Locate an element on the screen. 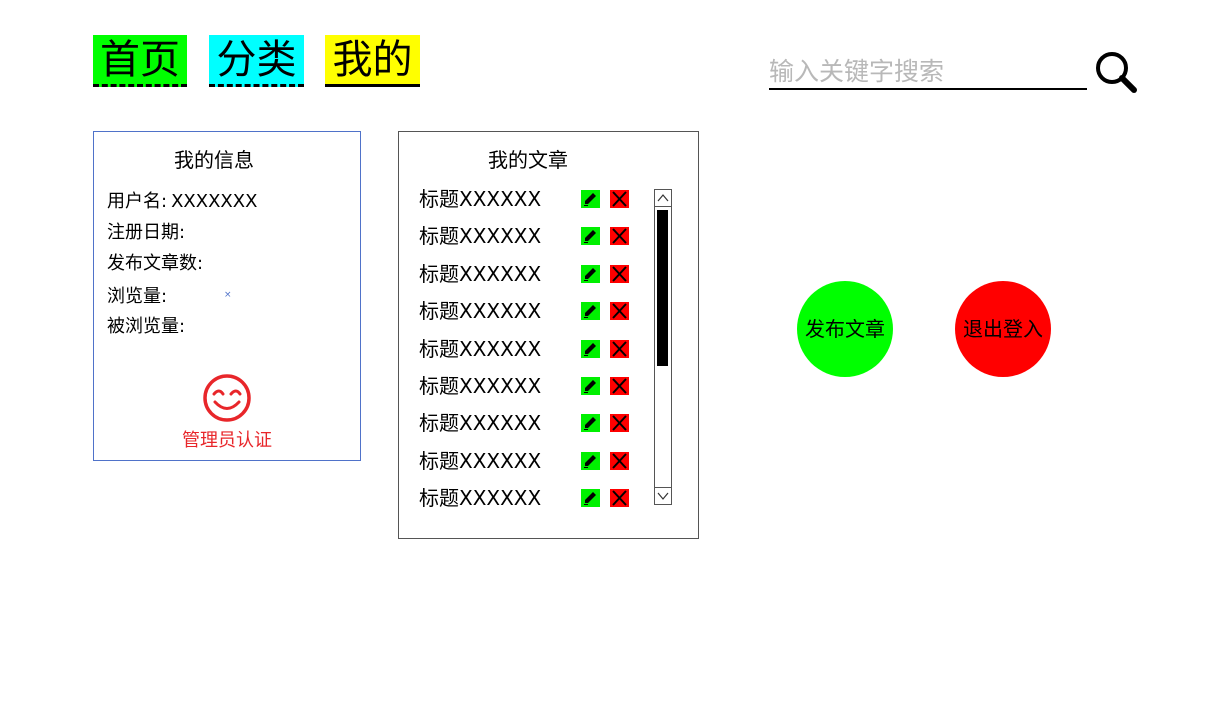 This screenshot has height=710, width=1211. article-count-row: 发布文章数: is located at coordinates (157, 262).